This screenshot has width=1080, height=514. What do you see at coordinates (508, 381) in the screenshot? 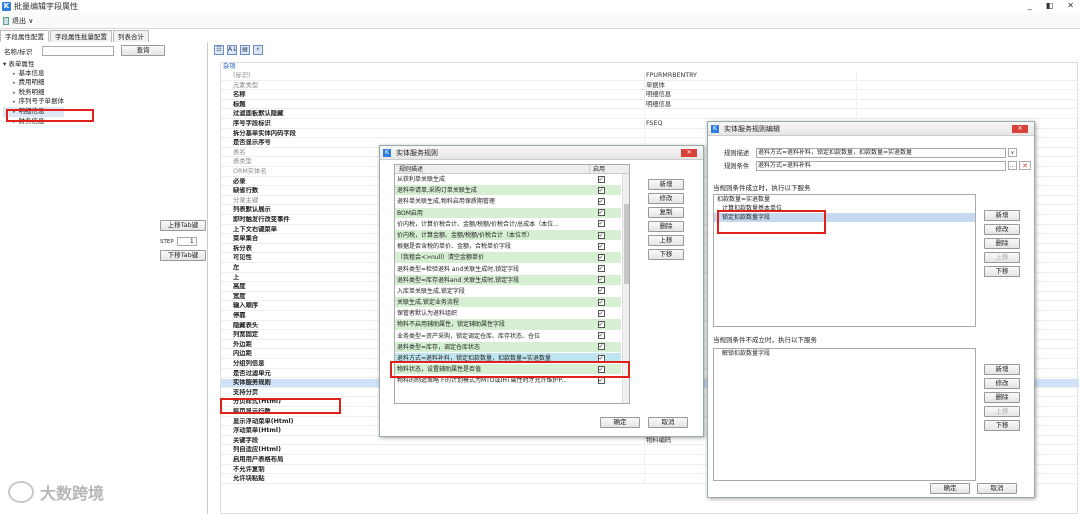
I see `rule-row: 物料的制造策略下的计划模式为MTO或IHT属性时才允许维护P... ✓` at bounding box center [508, 381].